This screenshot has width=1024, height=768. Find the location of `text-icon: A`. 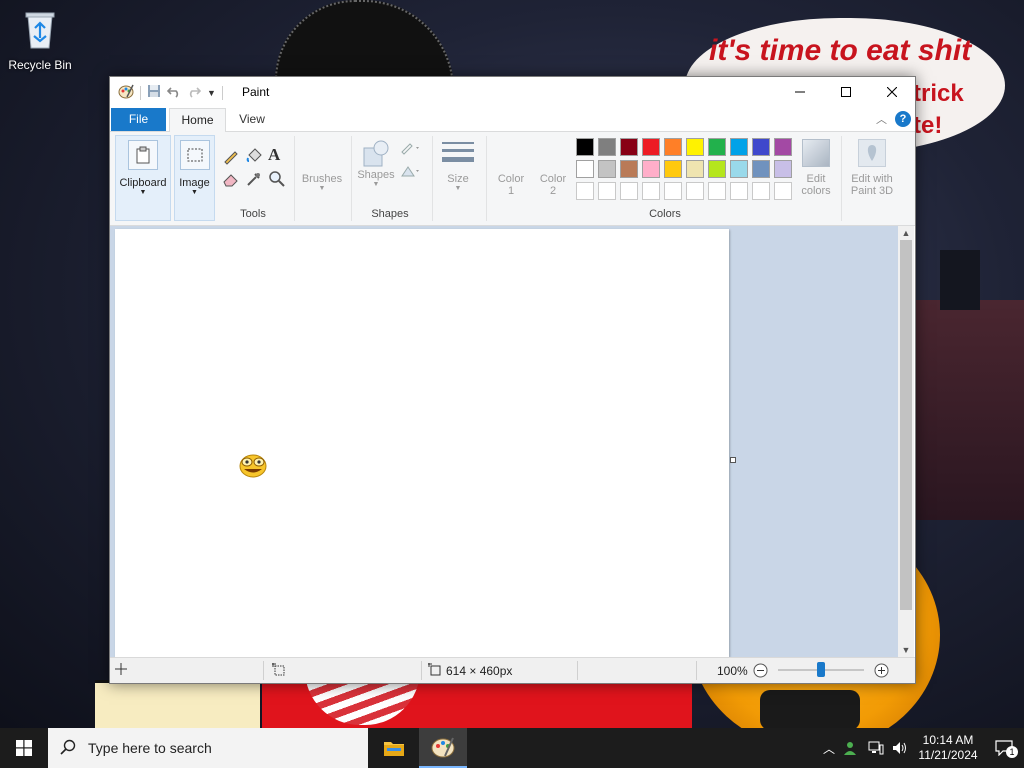

text-icon: A is located at coordinates (274, 154).